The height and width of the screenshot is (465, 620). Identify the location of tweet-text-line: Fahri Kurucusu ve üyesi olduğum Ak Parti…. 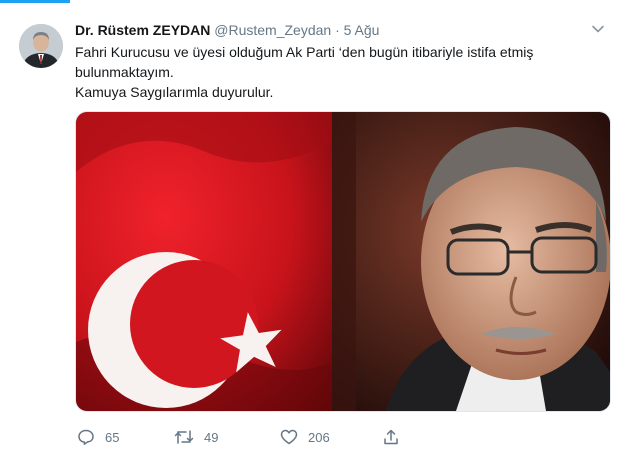
(304, 52).